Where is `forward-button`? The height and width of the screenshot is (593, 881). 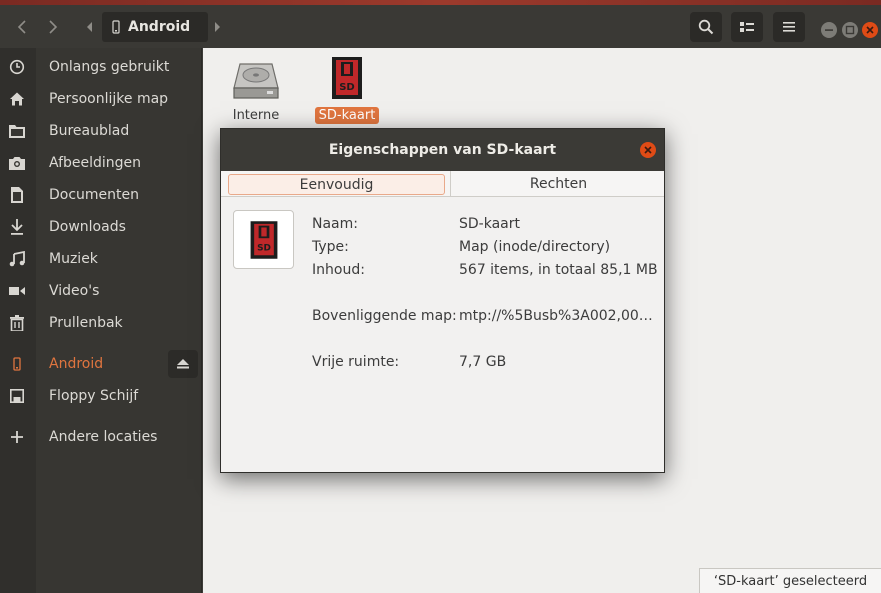
forward-button is located at coordinates (53, 27).